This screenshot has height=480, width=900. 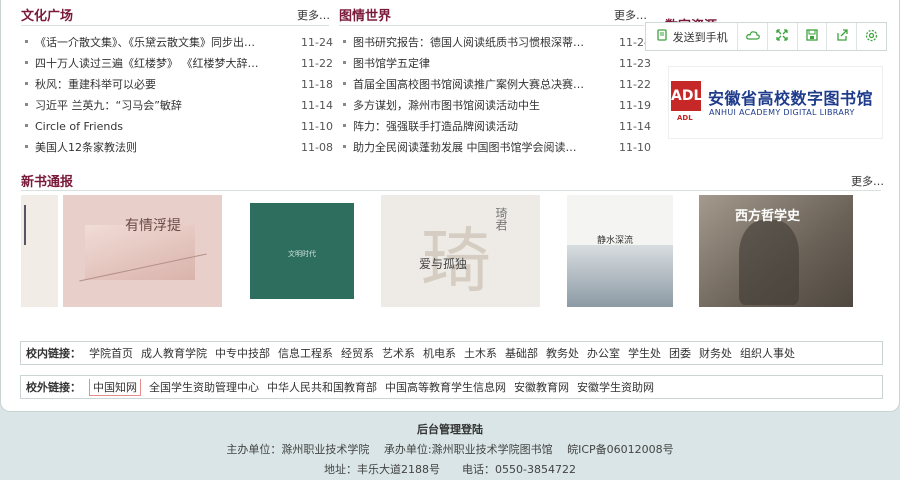 I want to click on new-books-divider, so click(x=451, y=190).